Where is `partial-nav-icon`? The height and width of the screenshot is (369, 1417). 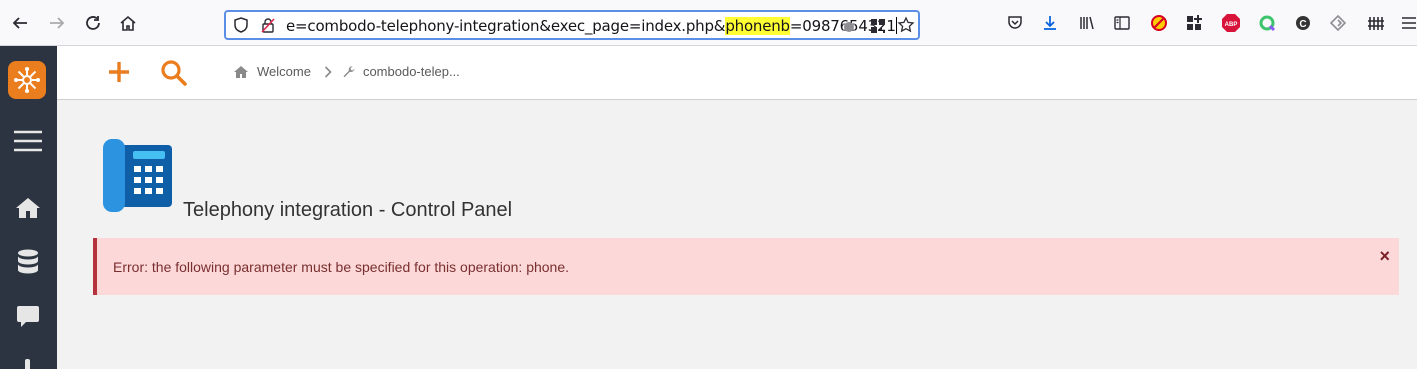 partial-nav-icon is located at coordinates (27, 364).